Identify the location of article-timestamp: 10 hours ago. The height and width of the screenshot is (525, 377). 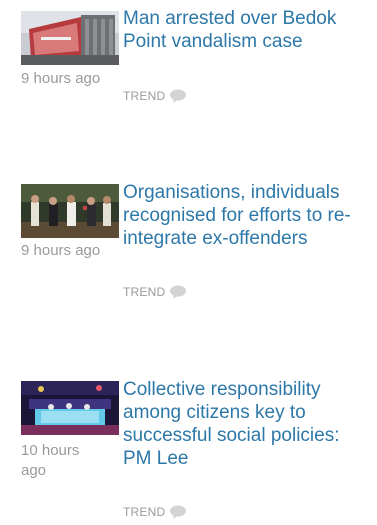
(50, 460).